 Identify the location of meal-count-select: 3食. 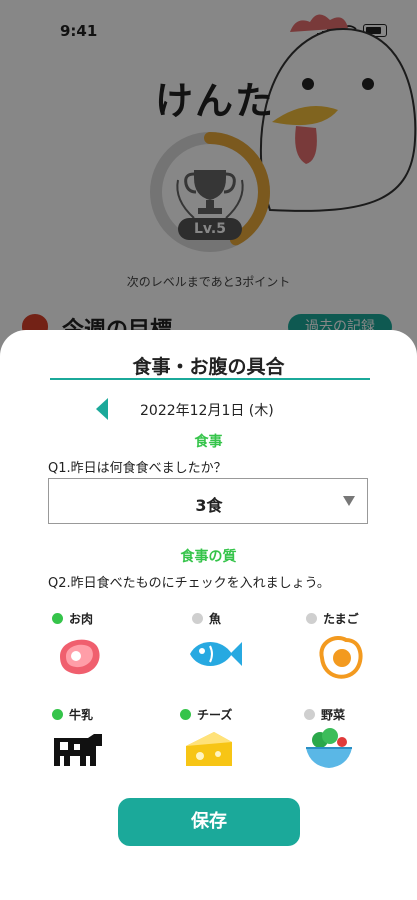
(208, 501).